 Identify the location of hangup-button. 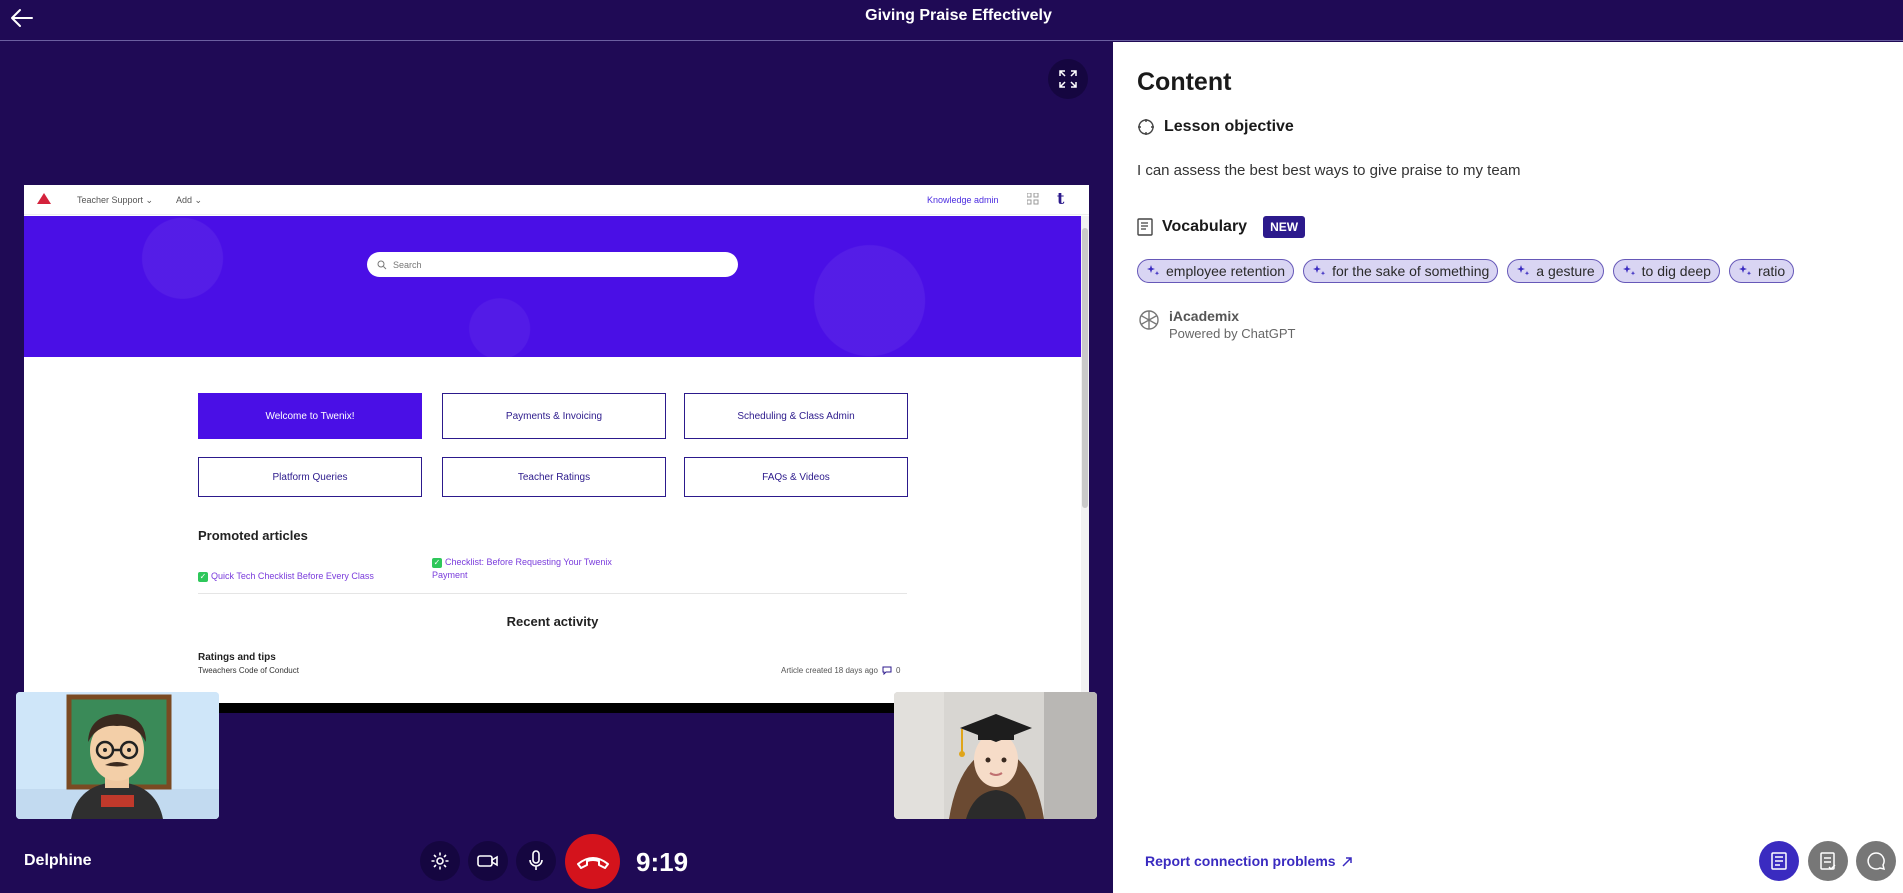
(592, 861).